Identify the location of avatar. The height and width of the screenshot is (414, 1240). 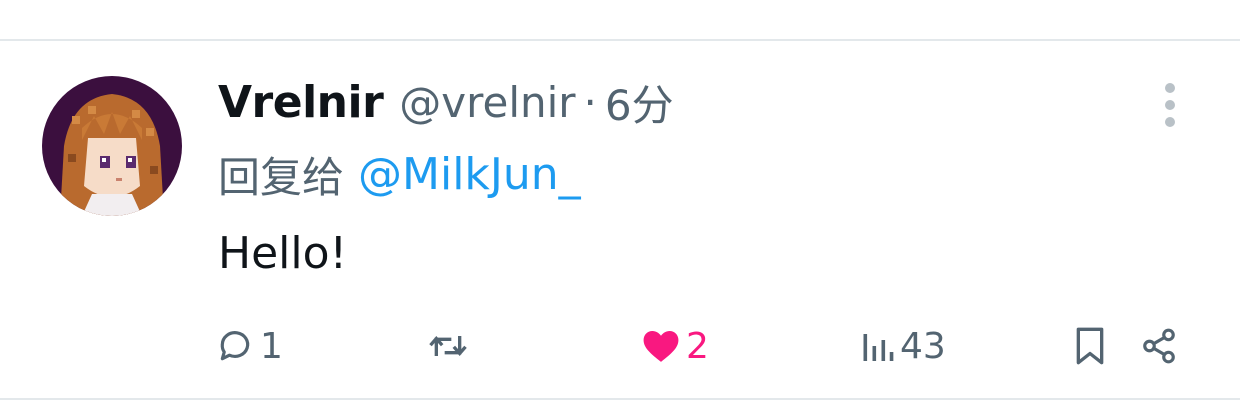
(112, 146).